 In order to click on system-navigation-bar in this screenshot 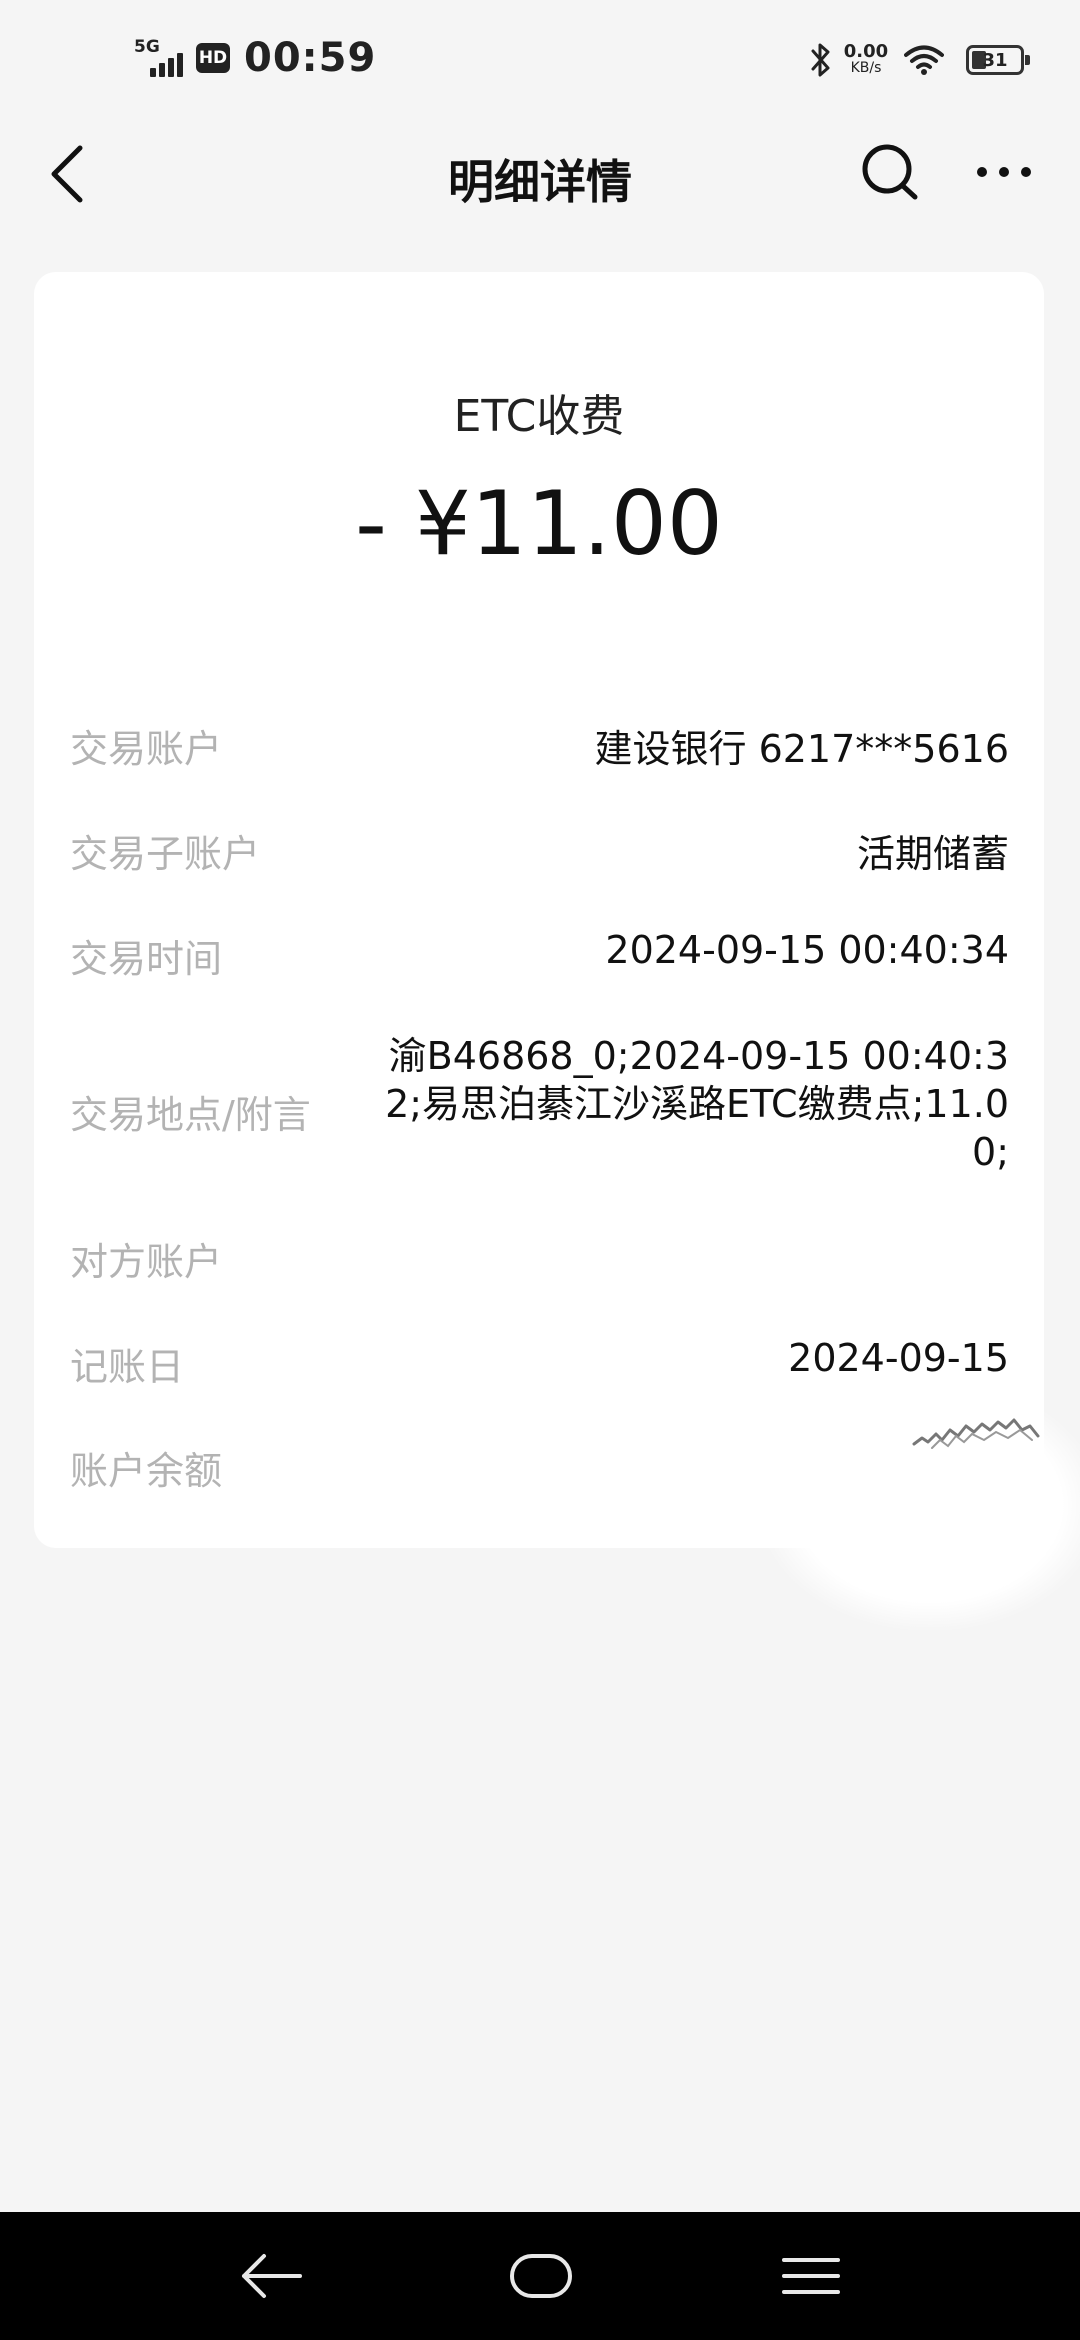, I will do `click(540, 2276)`.